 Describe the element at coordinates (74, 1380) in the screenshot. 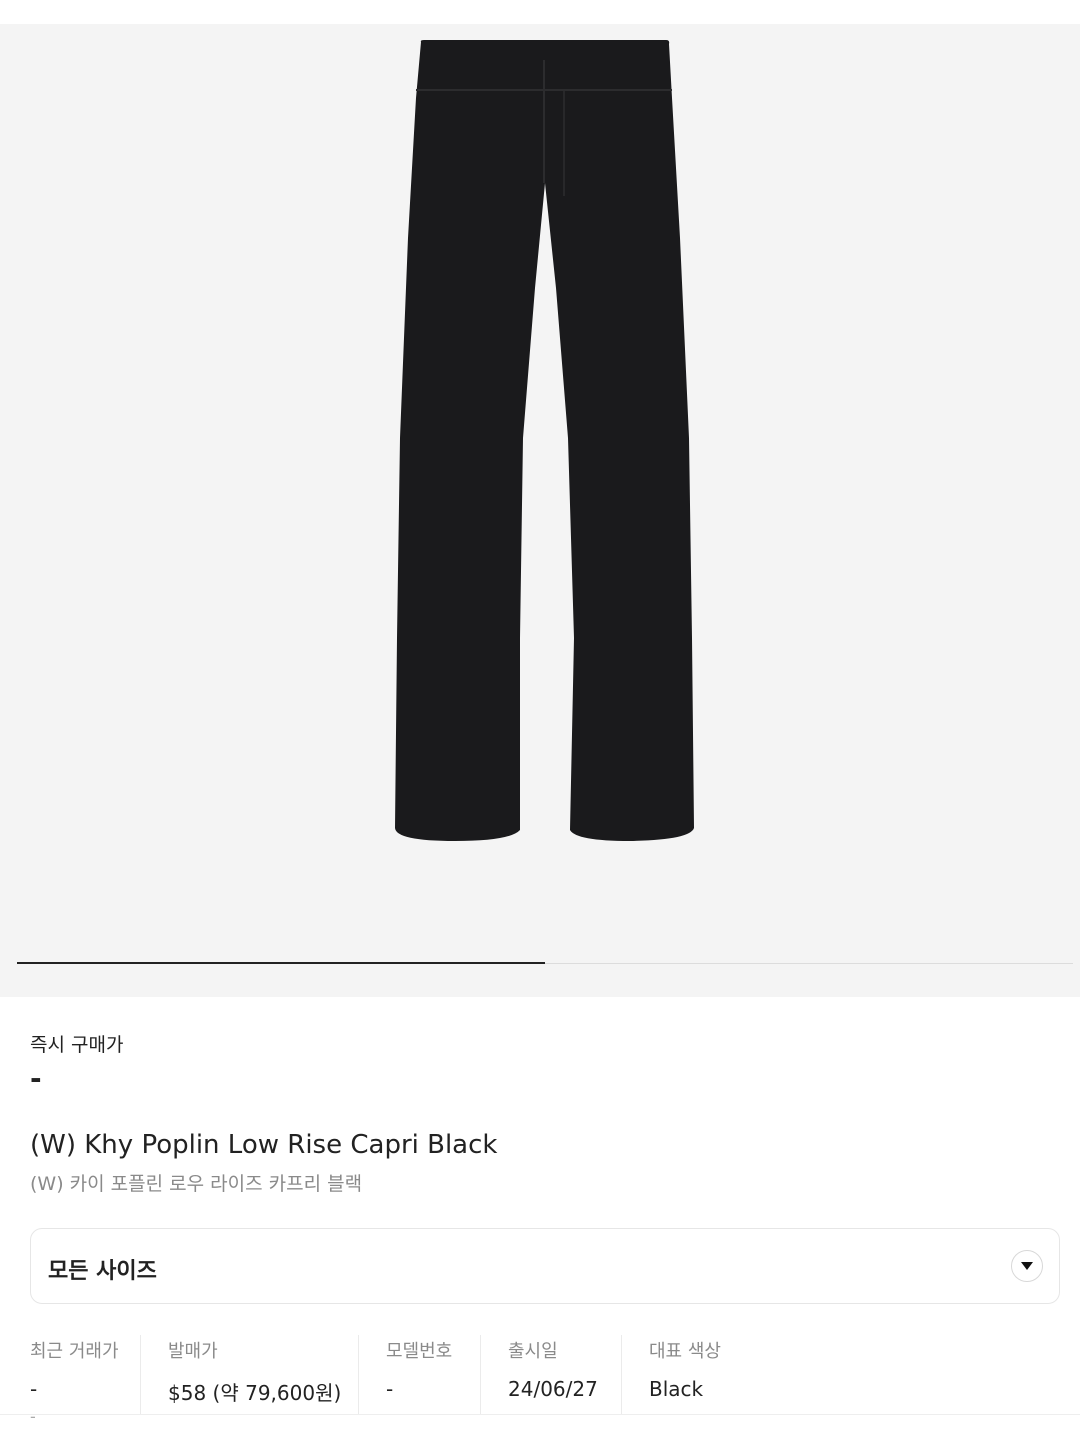

I see `info-recent-trade: 최근 거래가 - -` at that location.